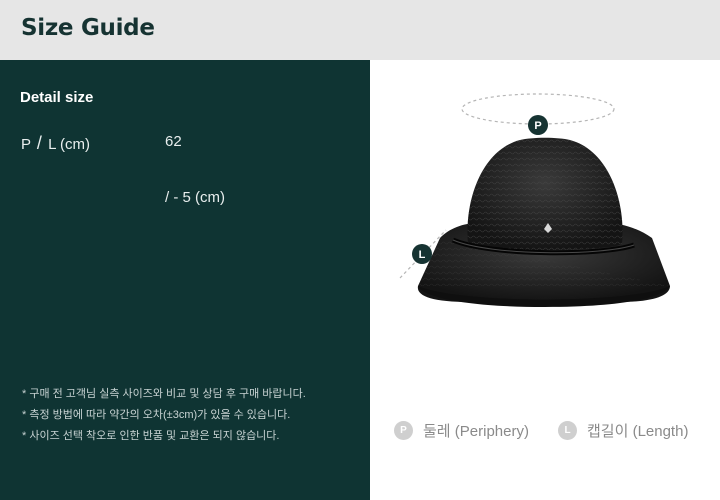  What do you see at coordinates (57, 97) in the screenshot?
I see `detail-size-heading: Detail size` at bounding box center [57, 97].